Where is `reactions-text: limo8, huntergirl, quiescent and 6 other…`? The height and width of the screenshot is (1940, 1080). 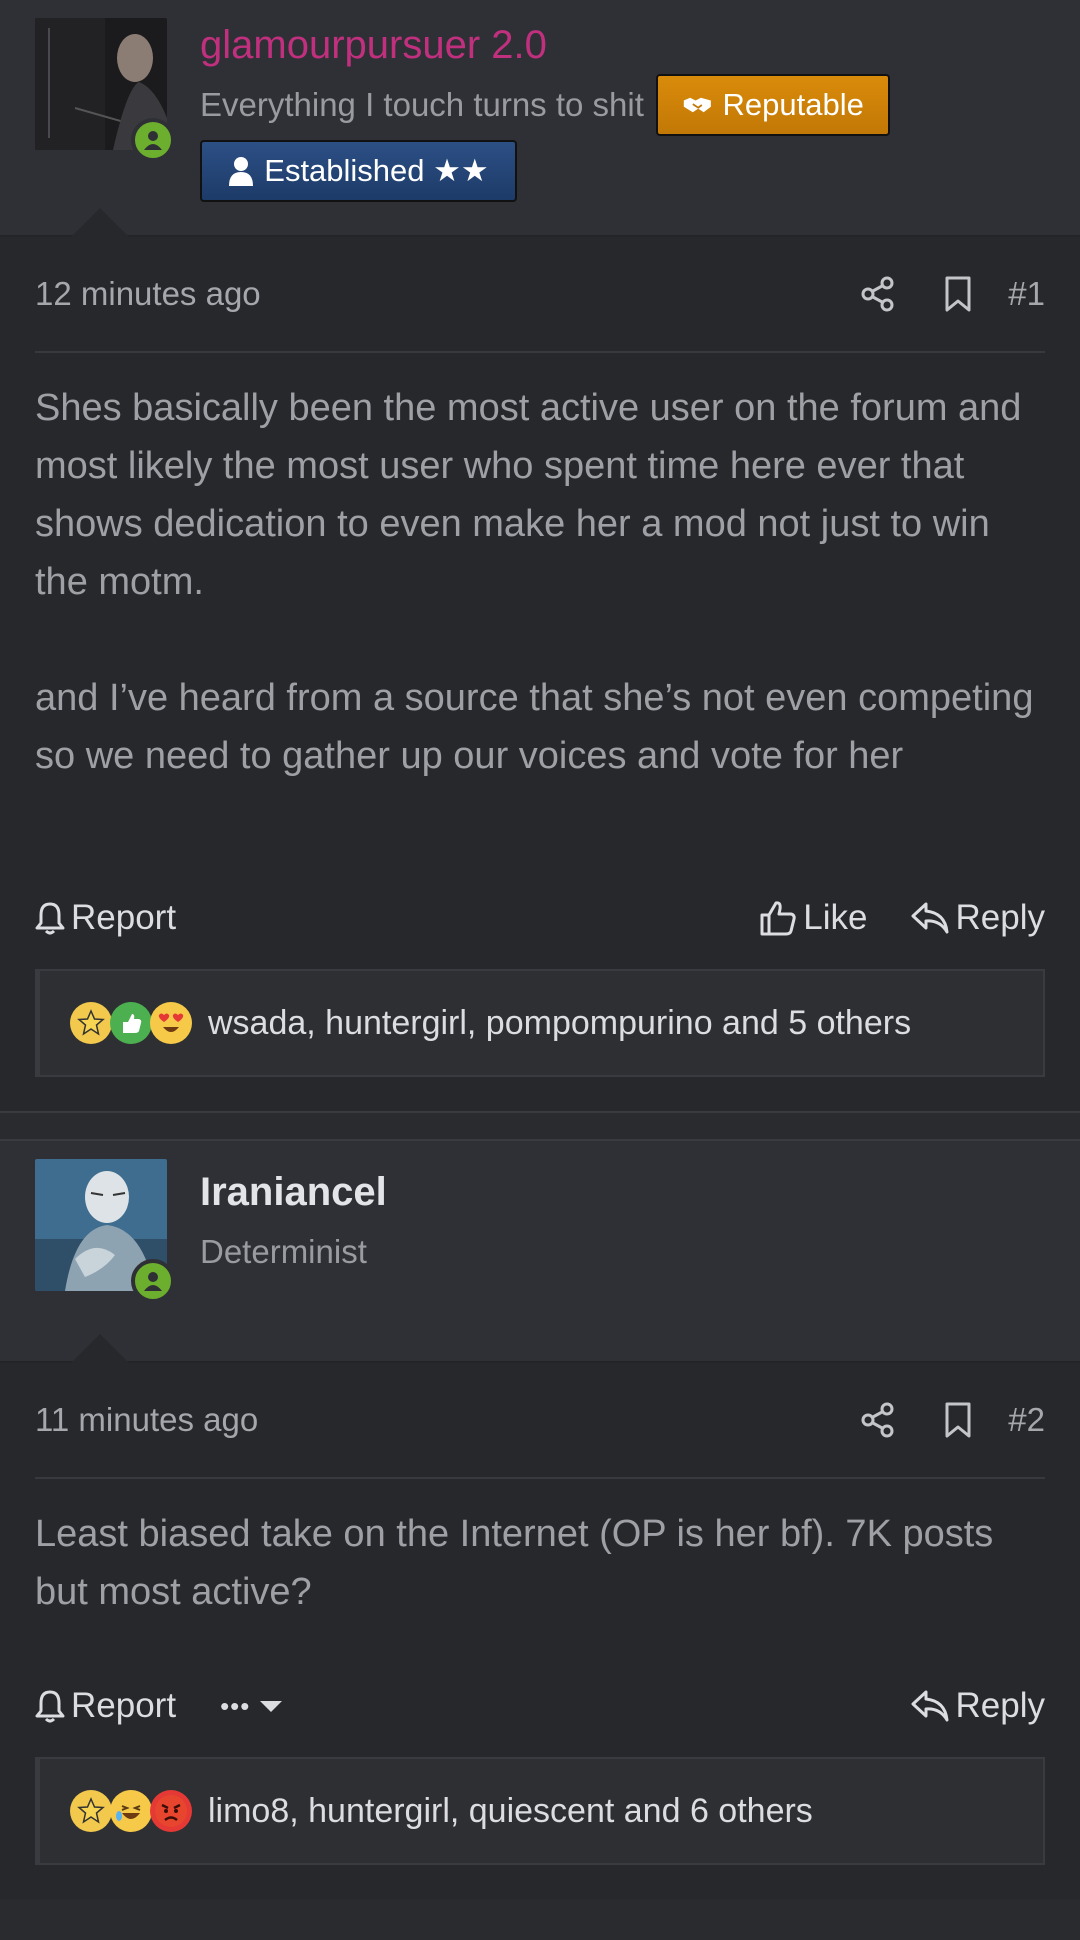
reactions-text: limo8, huntergirl, quiescent and 6 other… is located at coordinates (510, 1811).